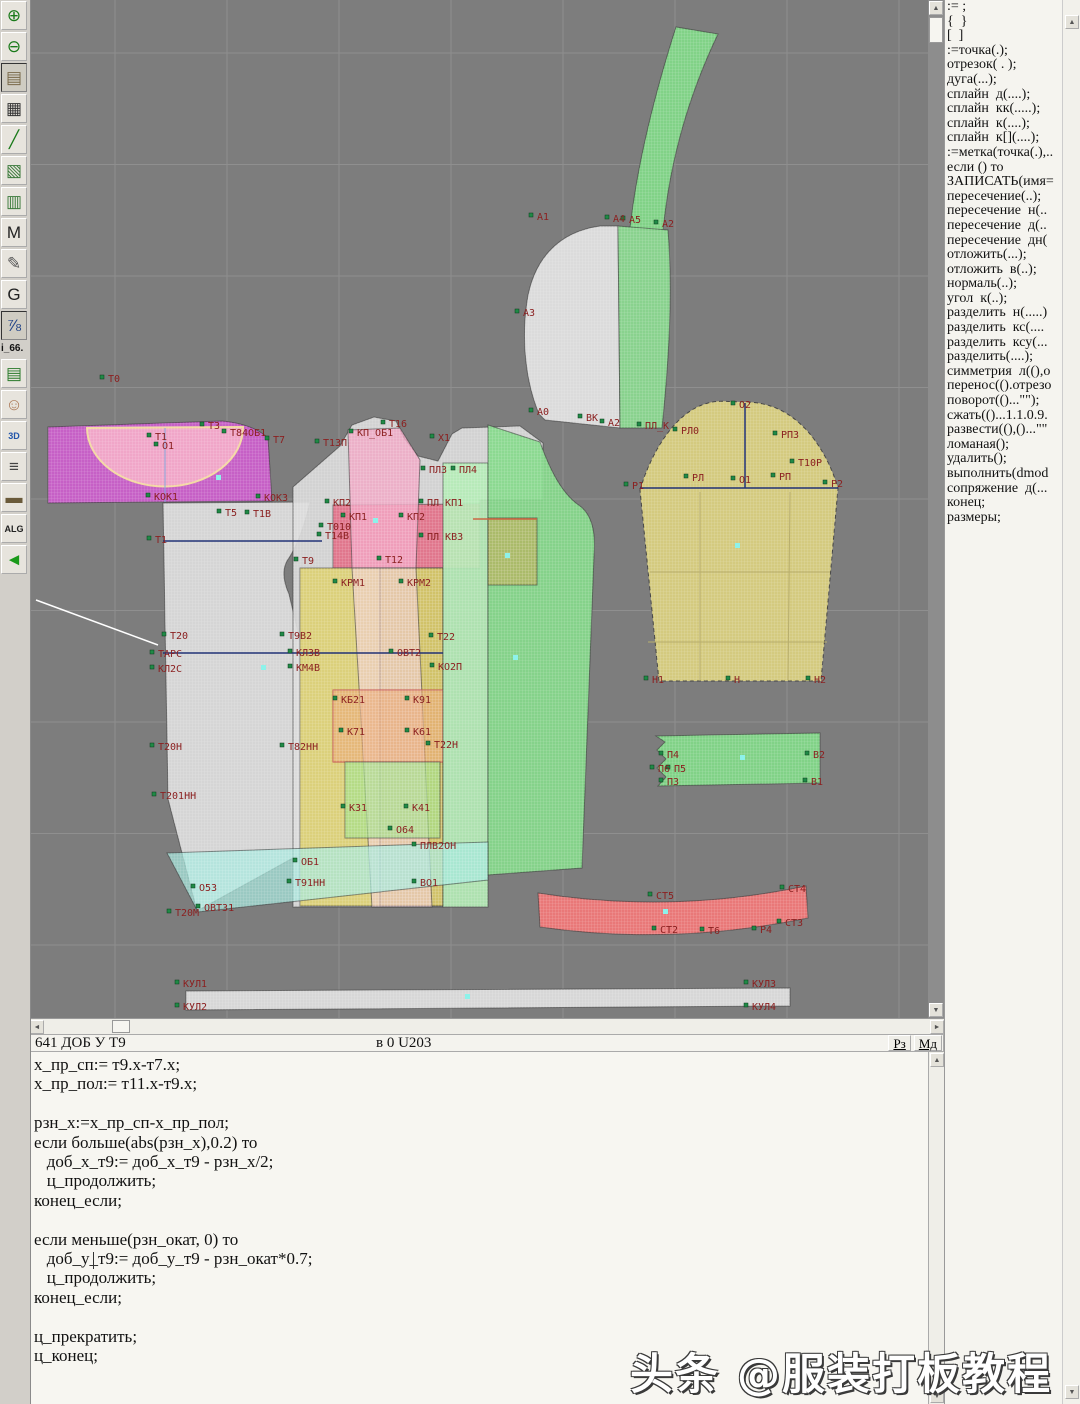 Image resolution: width=1080 pixels, height=1404 pixels. I want to click on point-label: Т13П, so click(335, 443).